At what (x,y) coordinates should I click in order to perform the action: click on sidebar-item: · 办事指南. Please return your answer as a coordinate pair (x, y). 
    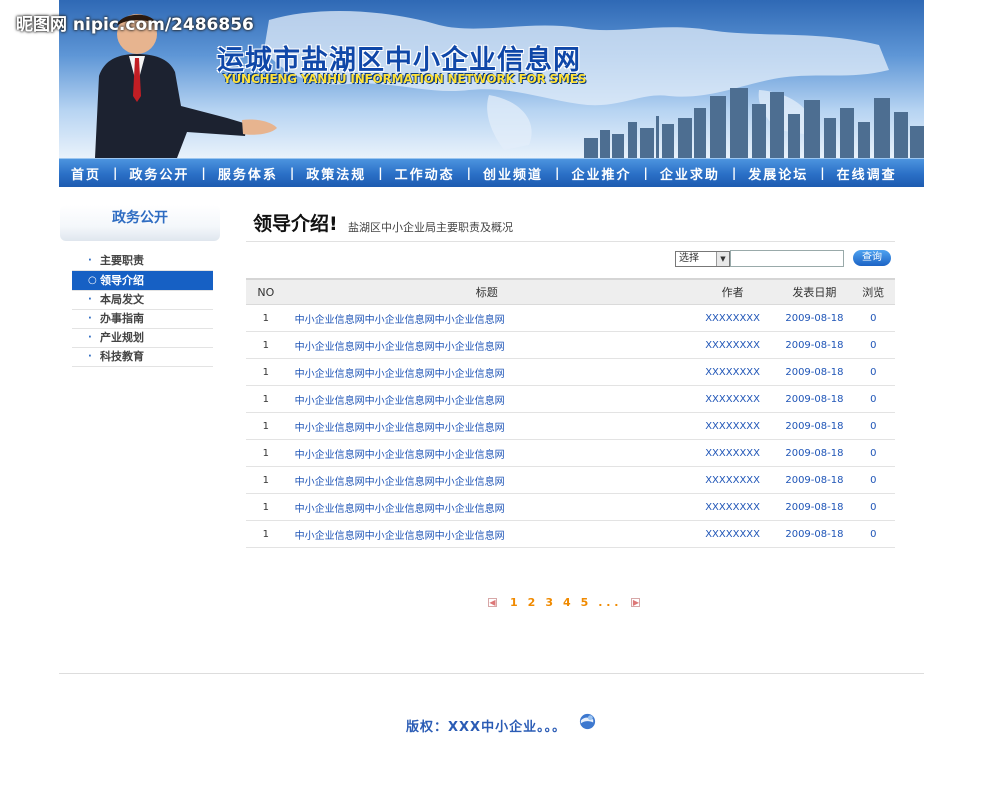
    Looking at the image, I should click on (142, 319).